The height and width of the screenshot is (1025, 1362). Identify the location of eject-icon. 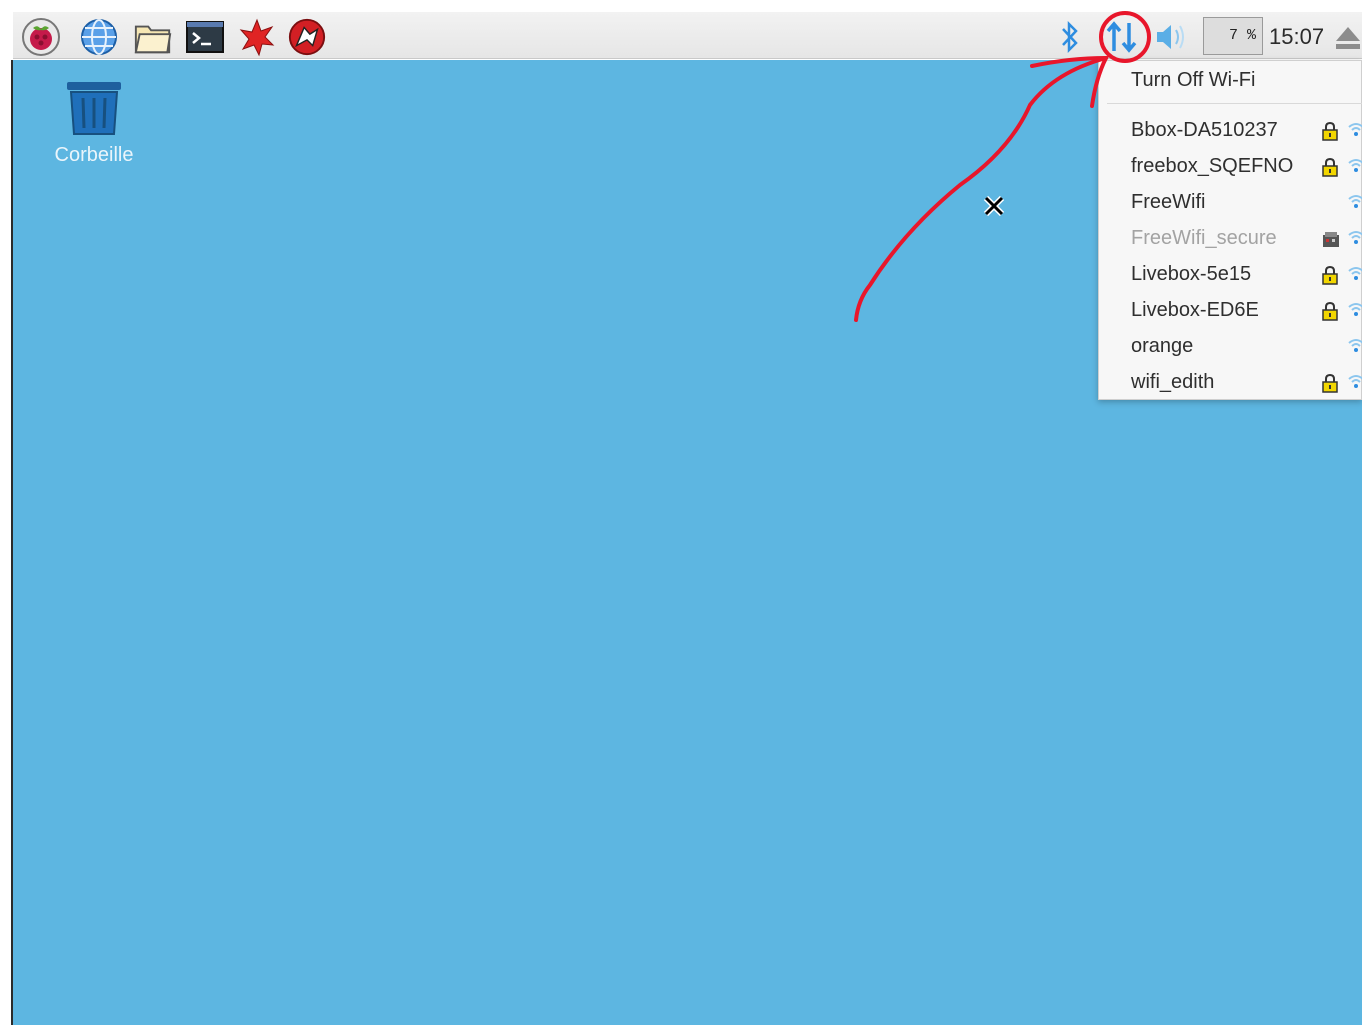
(1347, 37).